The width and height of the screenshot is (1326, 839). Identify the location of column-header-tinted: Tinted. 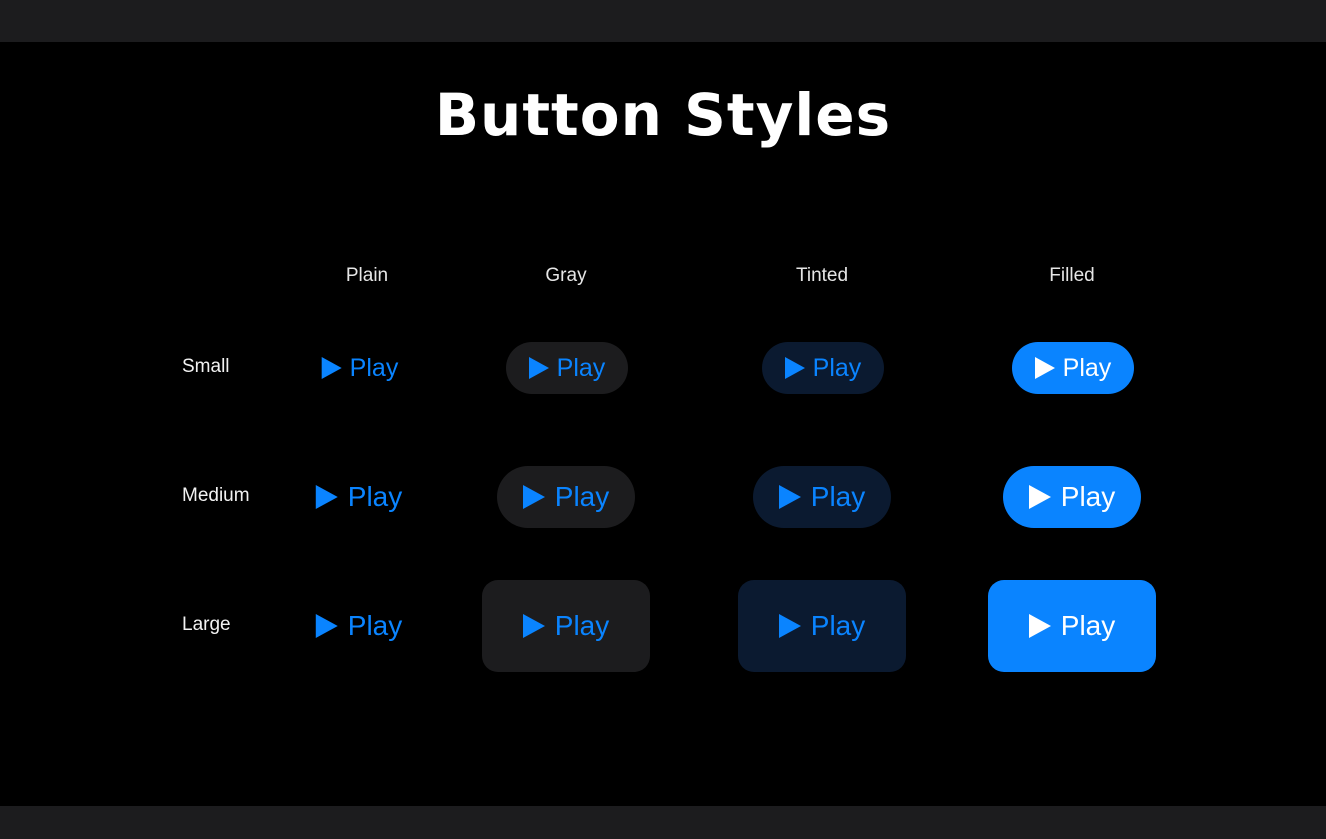
(822, 275).